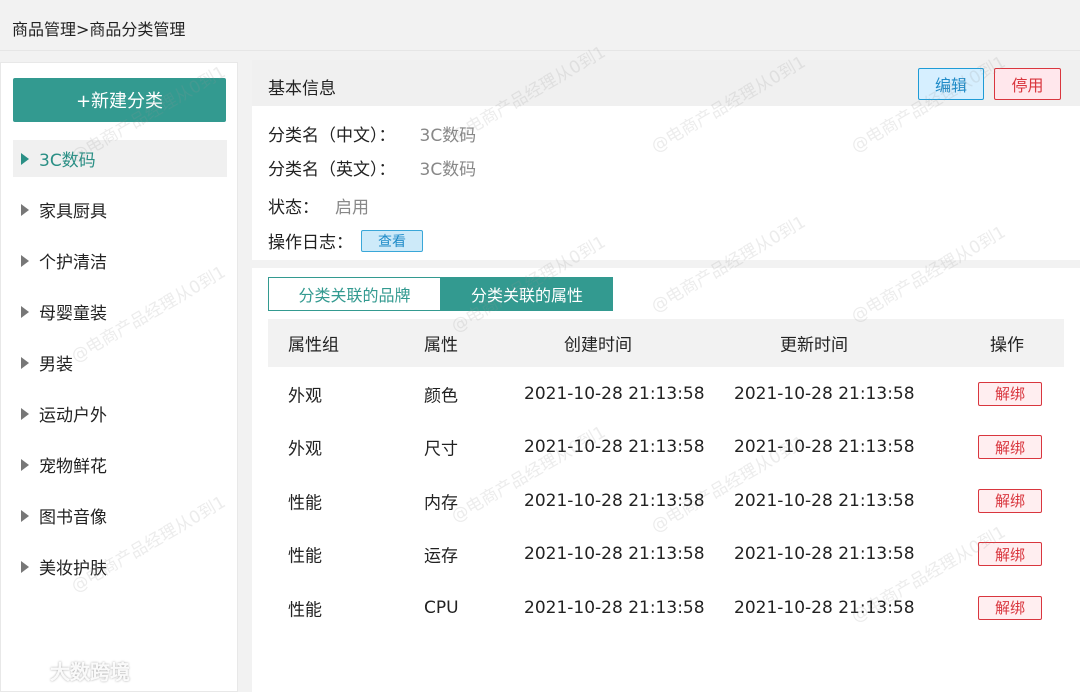 This screenshot has height=692, width=1080. Describe the element at coordinates (73, 263) in the screenshot. I see `category-label: 个护清洁` at that location.